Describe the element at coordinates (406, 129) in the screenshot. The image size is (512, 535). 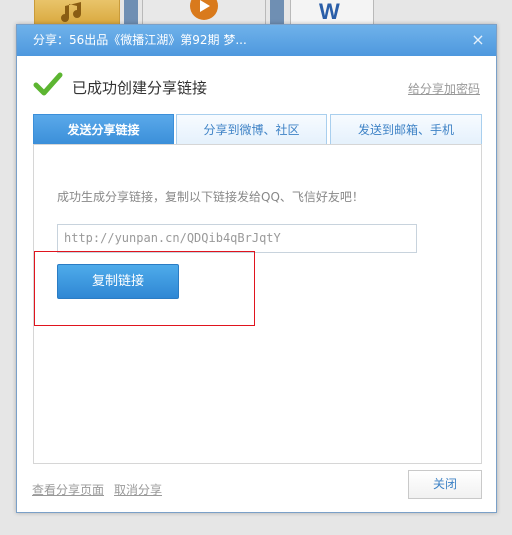
I see `tab-send-email: 发送到邮箱、手机` at that location.